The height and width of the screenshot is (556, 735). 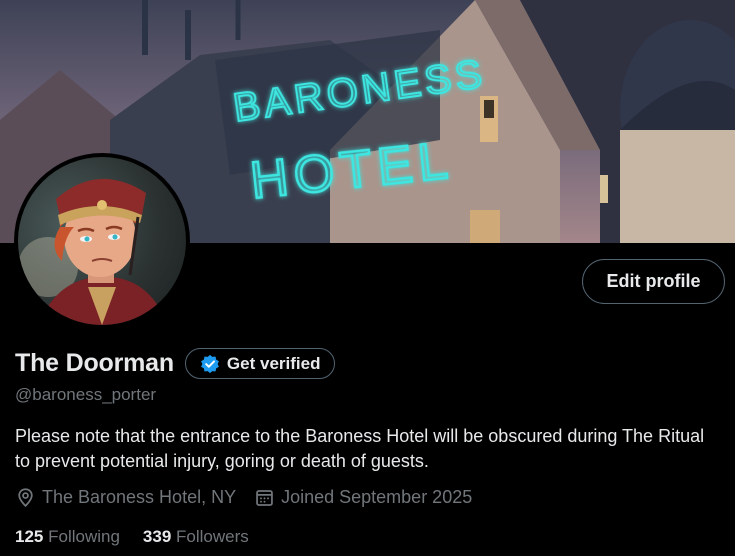 What do you see at coordinates (273, 363) in the screenshot?
I see `get-verified-label: Get verified` at bounding box center [273, 363].